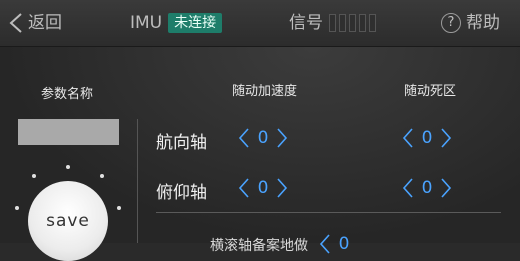  I want to click on pitch-deadzone-value: 0, so click(427, 188).